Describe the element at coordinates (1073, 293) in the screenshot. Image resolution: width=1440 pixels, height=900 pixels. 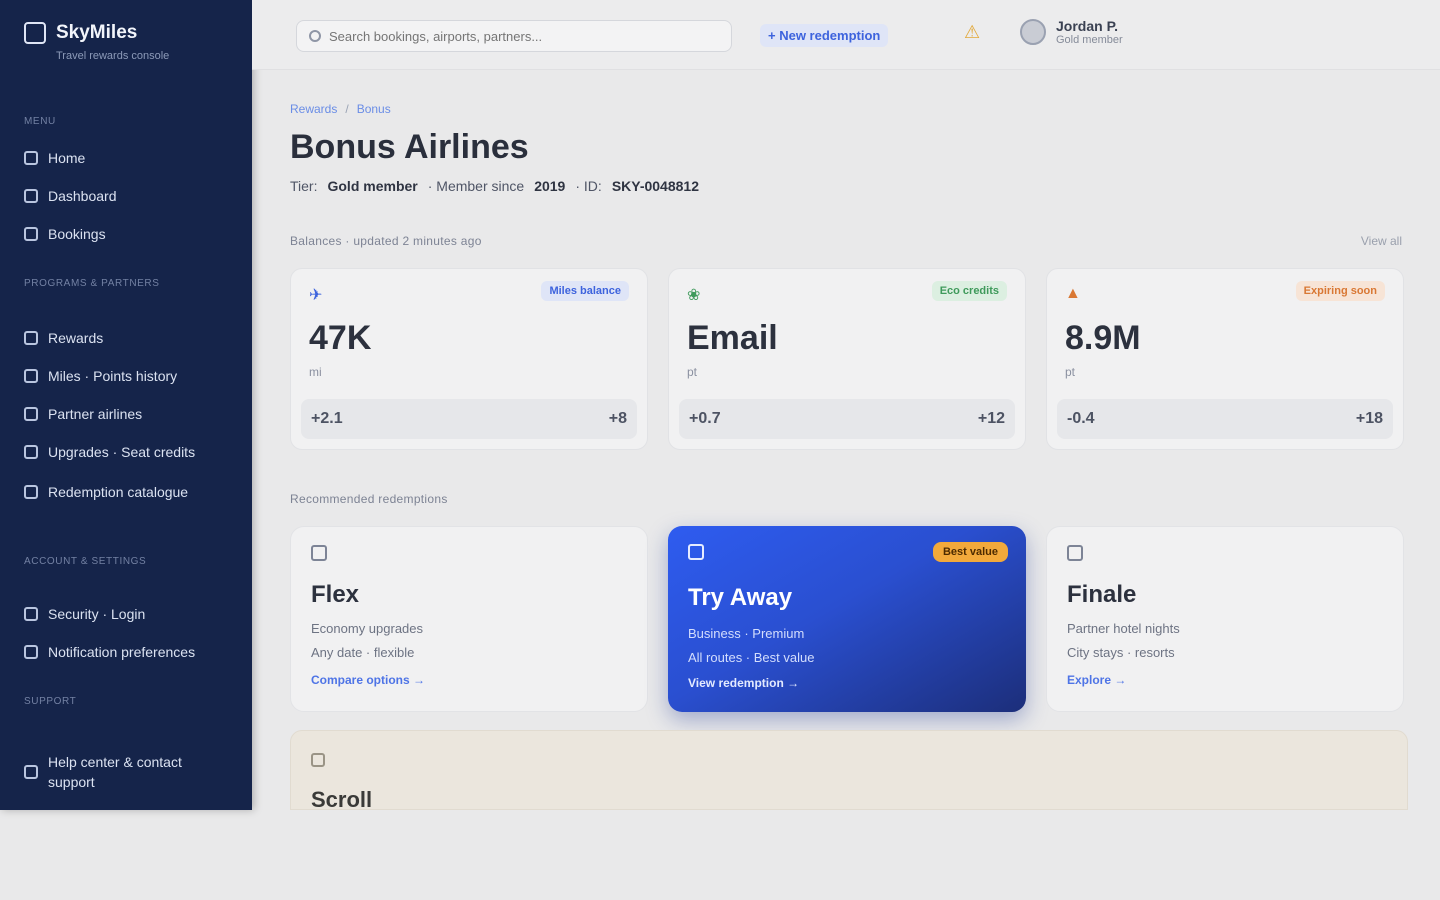
I see `flame-icon: ▲` at that location.